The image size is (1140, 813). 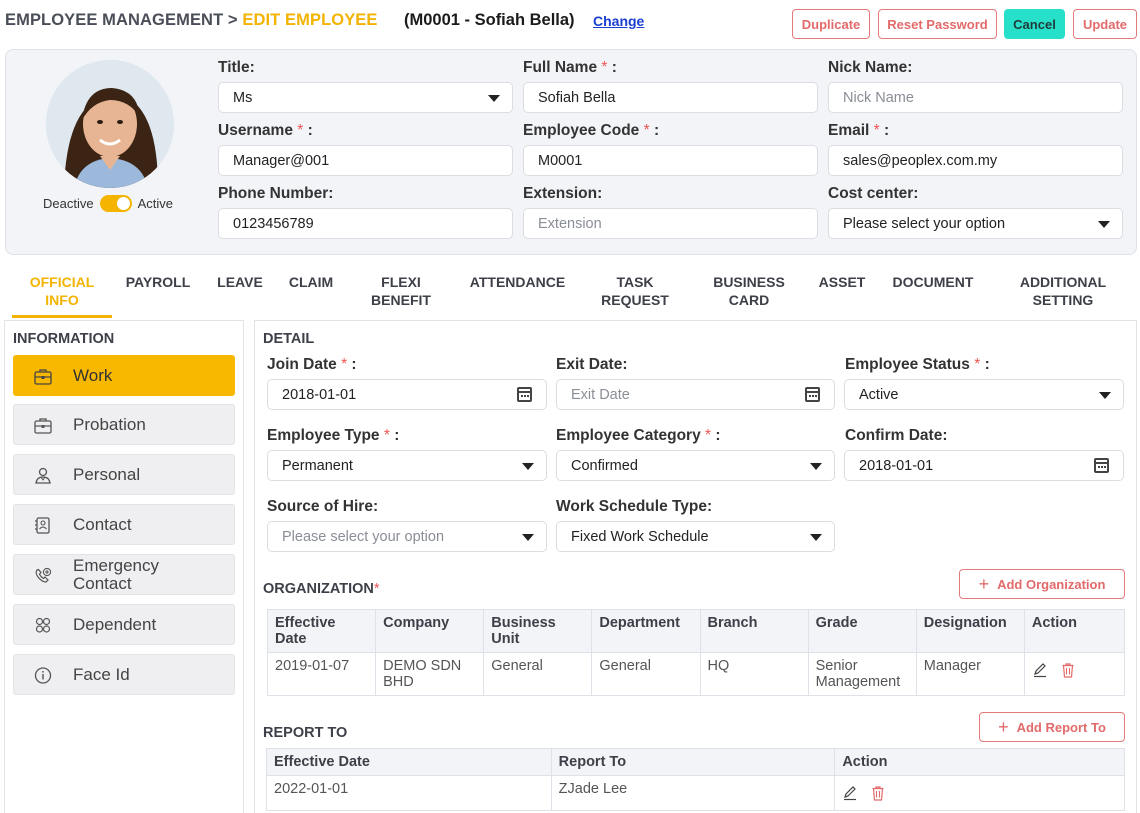 I want to click on full-name-input: Sofiah Bella, so click(x=670, y=97).